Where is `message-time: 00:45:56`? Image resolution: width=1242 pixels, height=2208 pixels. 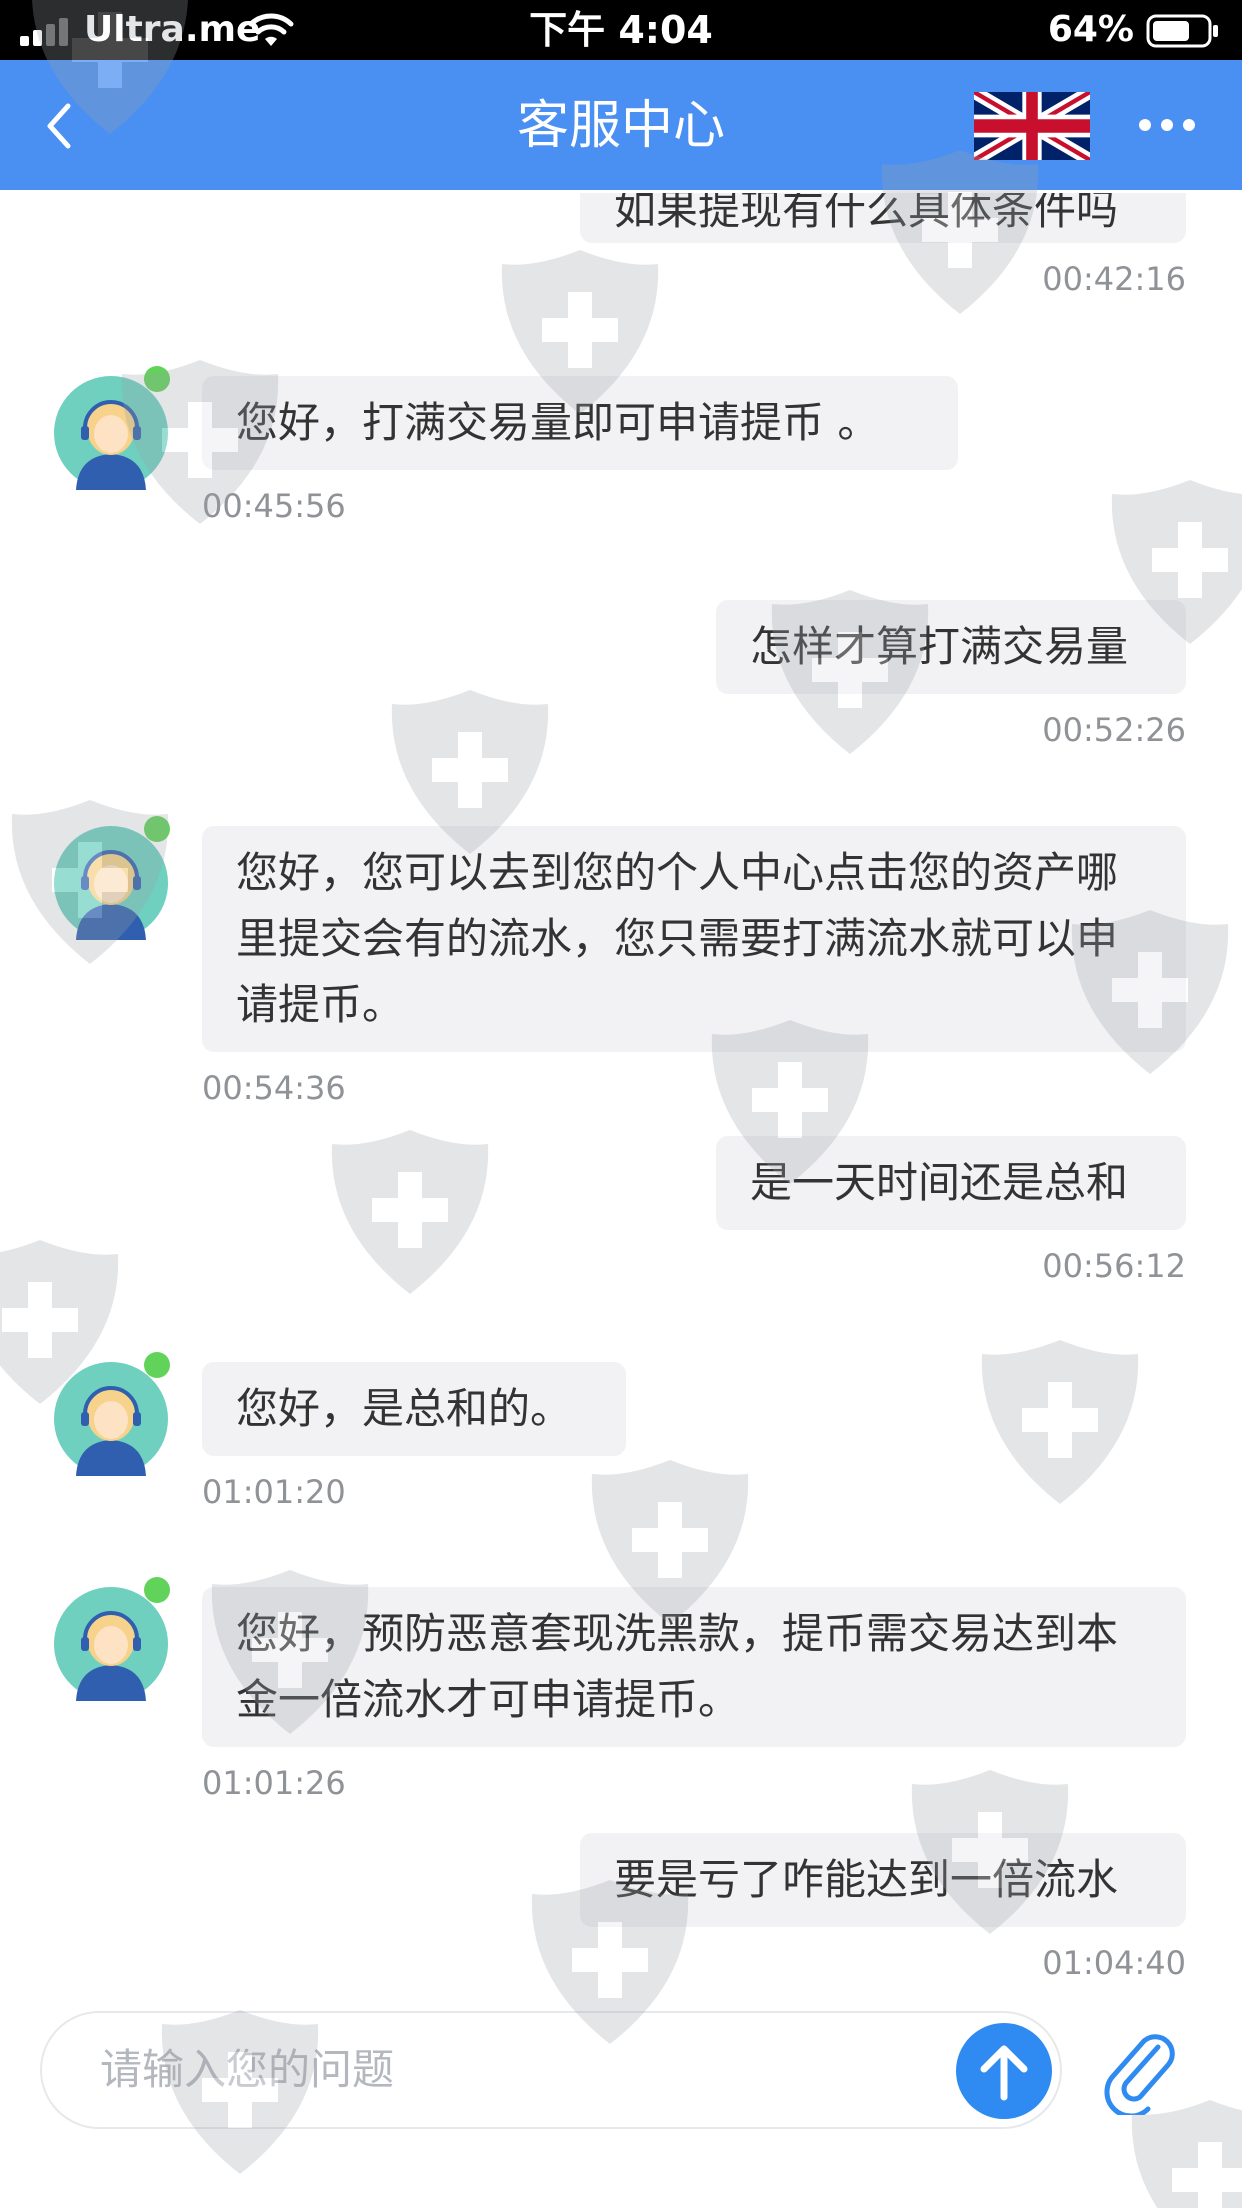
message-time: 00:45:56 is located at coordinates (274, 506).